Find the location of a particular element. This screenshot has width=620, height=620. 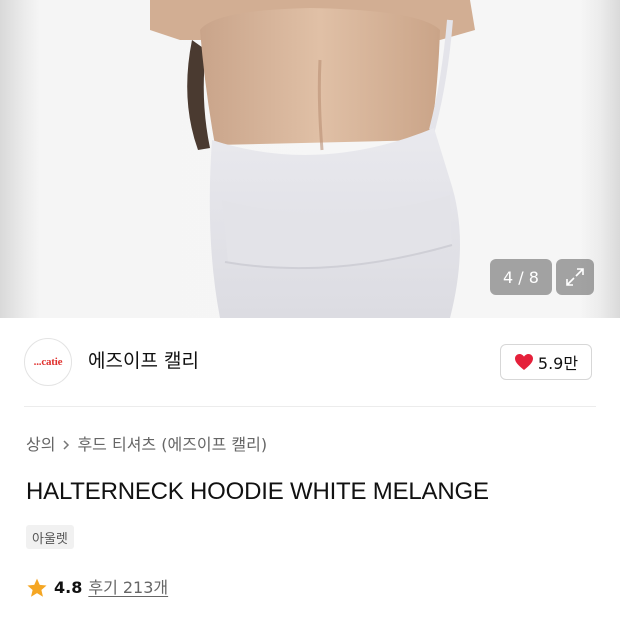

divider is located at coordinates (310, 406).